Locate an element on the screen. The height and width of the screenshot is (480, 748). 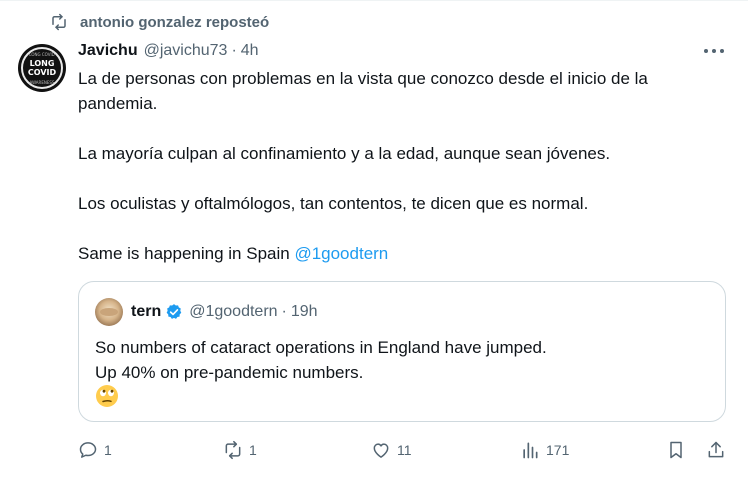
avatar: LONG COVID LONG COVID AWARENESS is located at coordinates (42, 68).